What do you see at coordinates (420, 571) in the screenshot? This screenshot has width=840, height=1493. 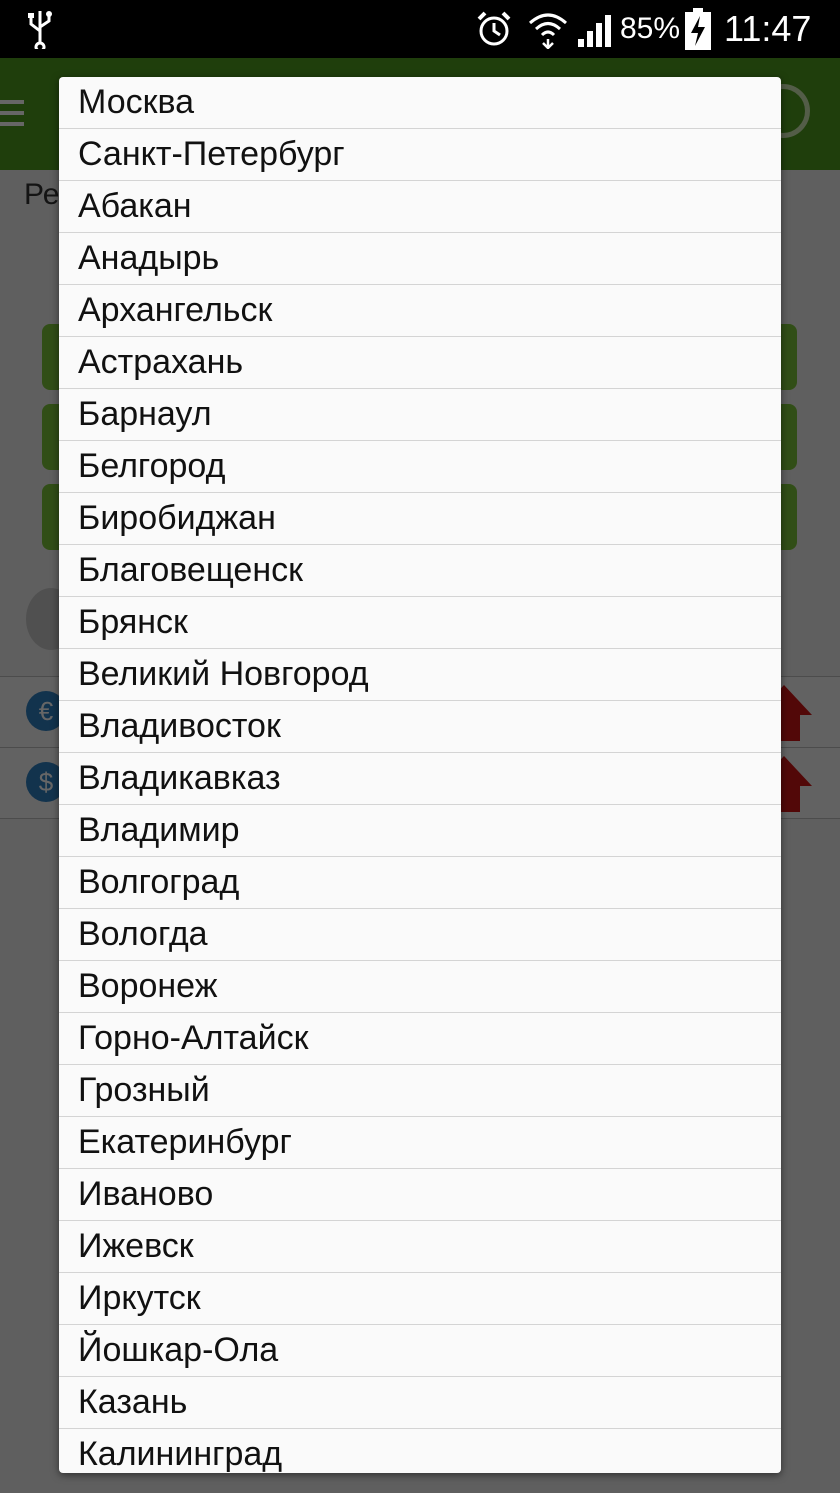 I see `list-item: Благовещенск` at bounding box center [420, 571].